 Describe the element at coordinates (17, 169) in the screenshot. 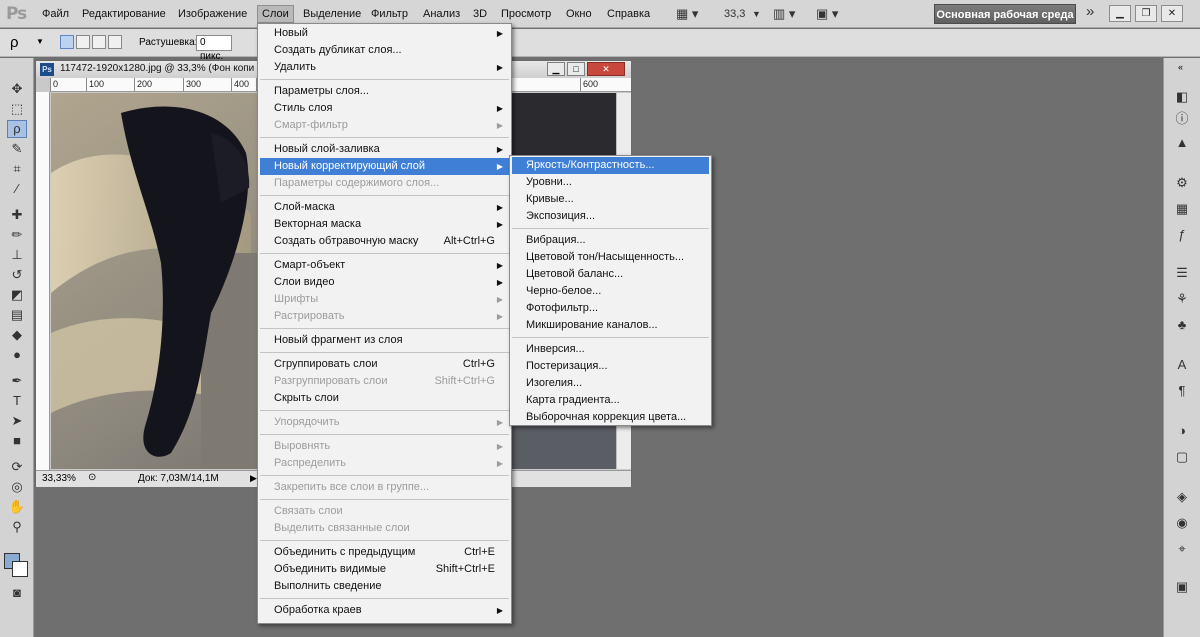

I see `crop-tool-icon: ⌗` at that location.